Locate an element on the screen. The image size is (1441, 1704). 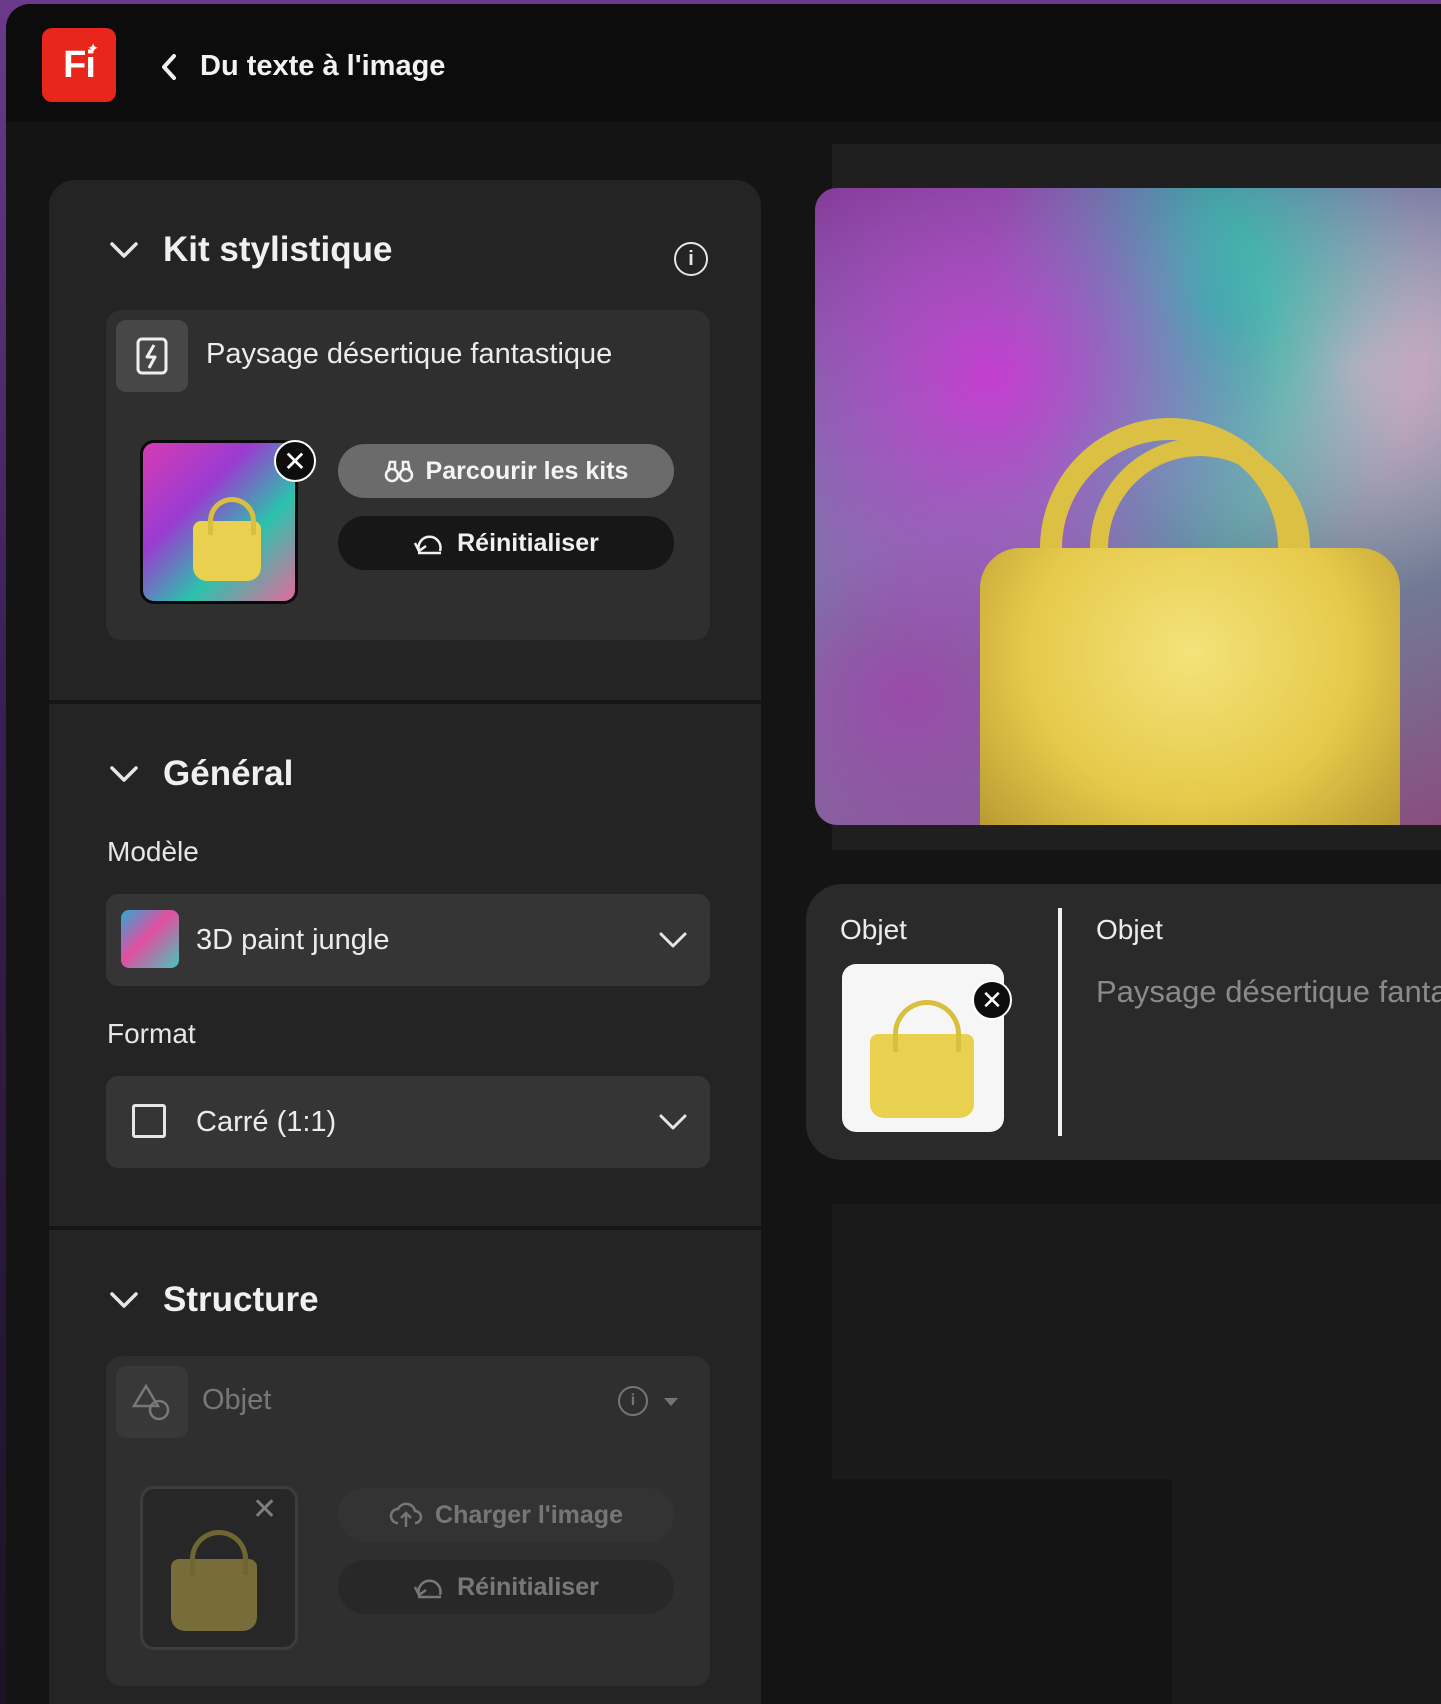
chevron-left-icon is located at coordinates (169, 67).